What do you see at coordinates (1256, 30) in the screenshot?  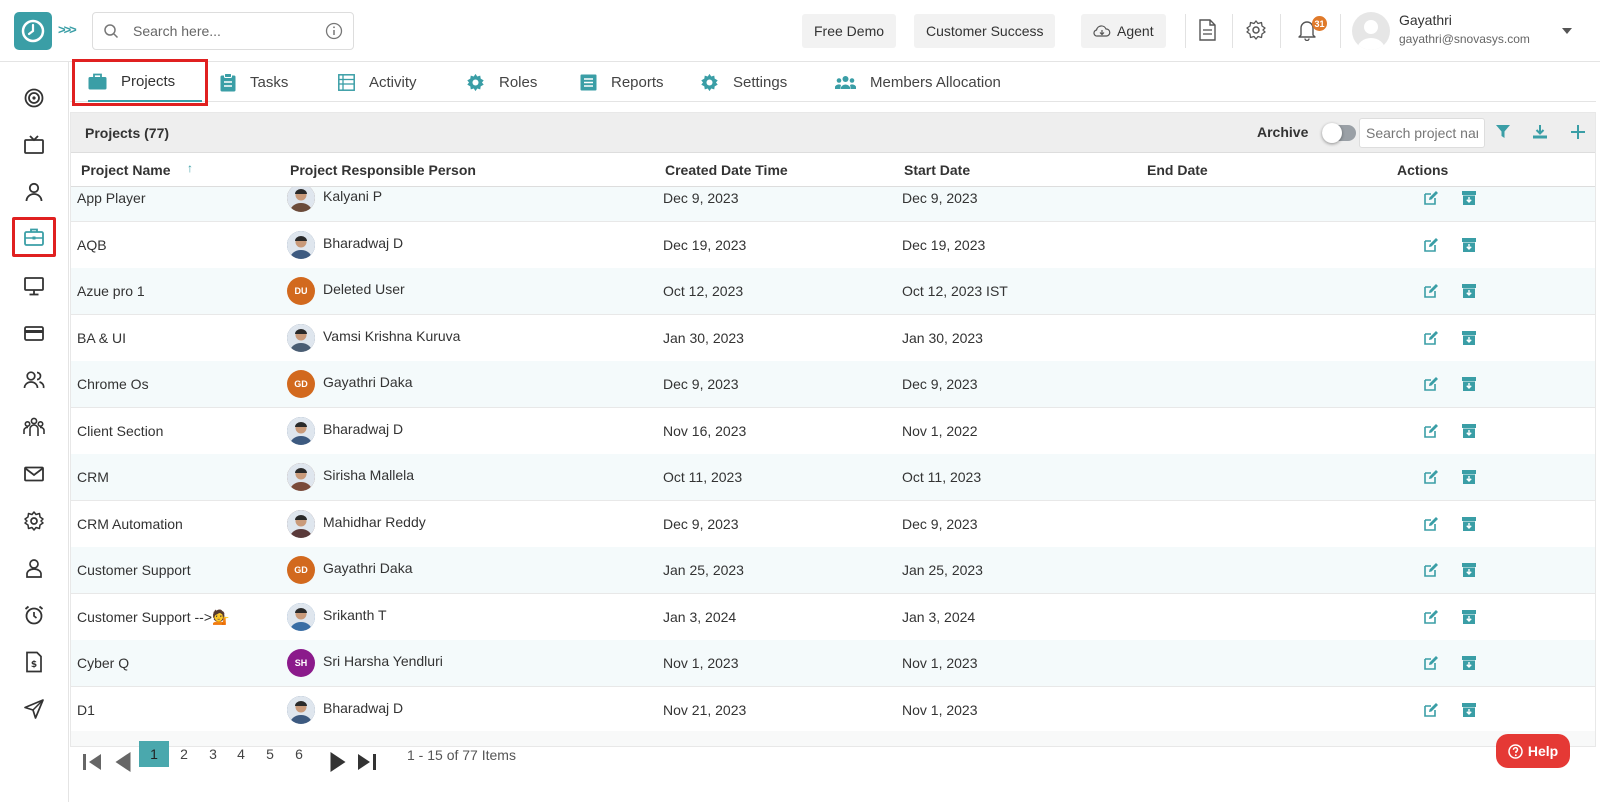 I see `settings-gear-icon` at bounding box center [1256, 30].